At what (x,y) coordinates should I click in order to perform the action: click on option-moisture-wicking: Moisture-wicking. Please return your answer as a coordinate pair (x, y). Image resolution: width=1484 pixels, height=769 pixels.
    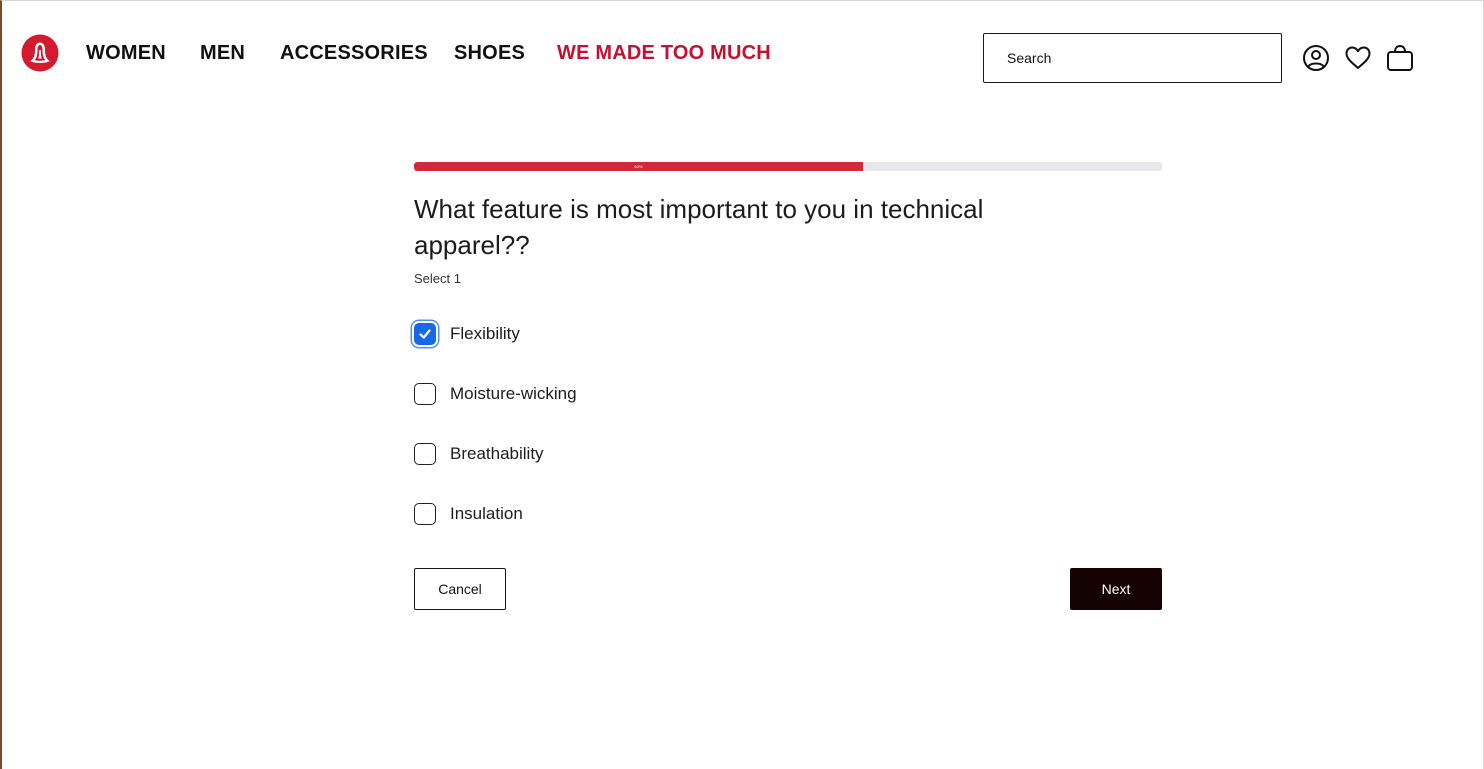
    Looking at the image, I should click on (495, 394).